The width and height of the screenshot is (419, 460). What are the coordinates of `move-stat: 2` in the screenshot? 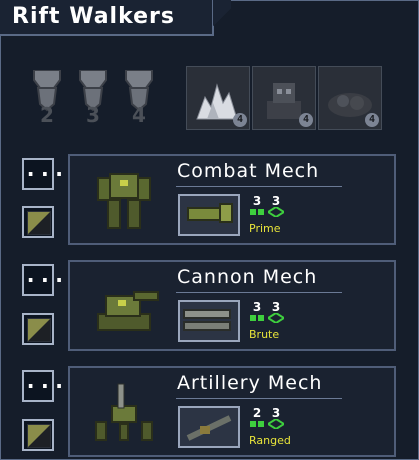 It's located at (257, 417).